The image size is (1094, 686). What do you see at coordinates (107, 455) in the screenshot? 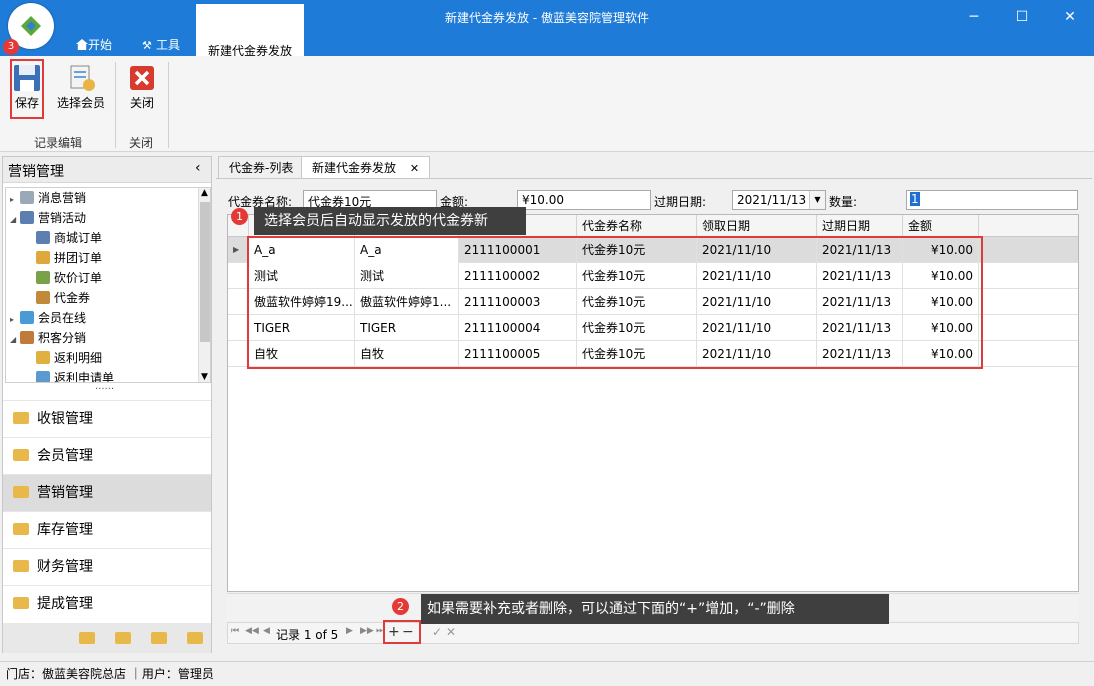
I see `sidebar-nav-item: 会员管理` at bounding box center [107, 455].